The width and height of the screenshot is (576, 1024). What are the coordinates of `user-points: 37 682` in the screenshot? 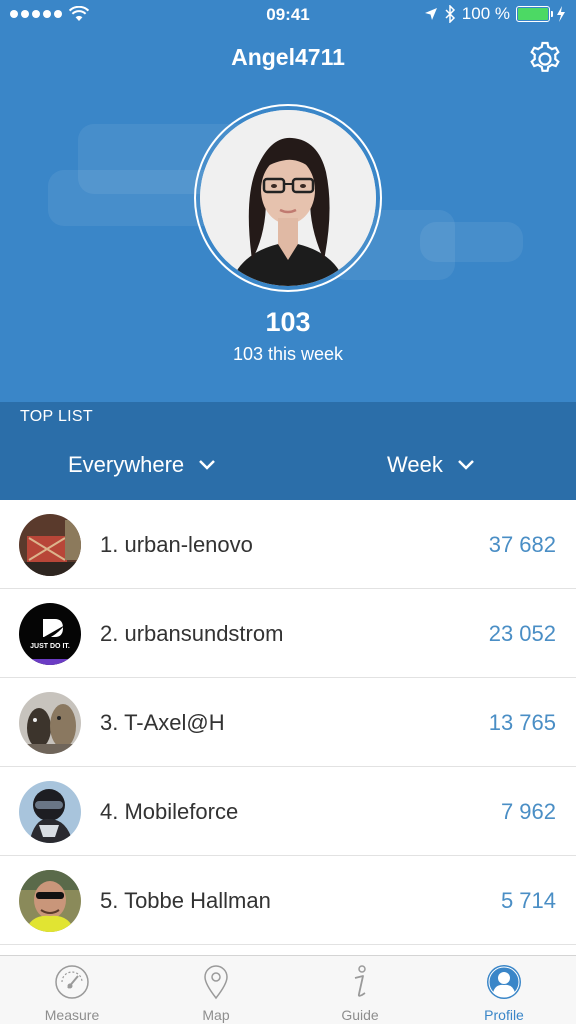 It's located at (522, 544).